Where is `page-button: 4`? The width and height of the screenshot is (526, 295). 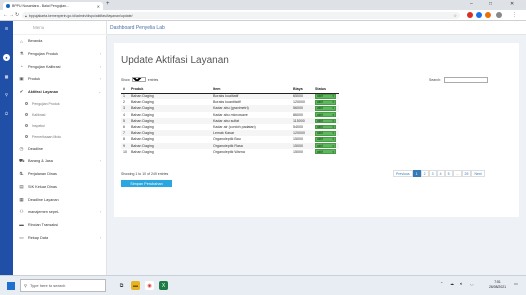 page-button: 4 is located at coordinates (440, 173).